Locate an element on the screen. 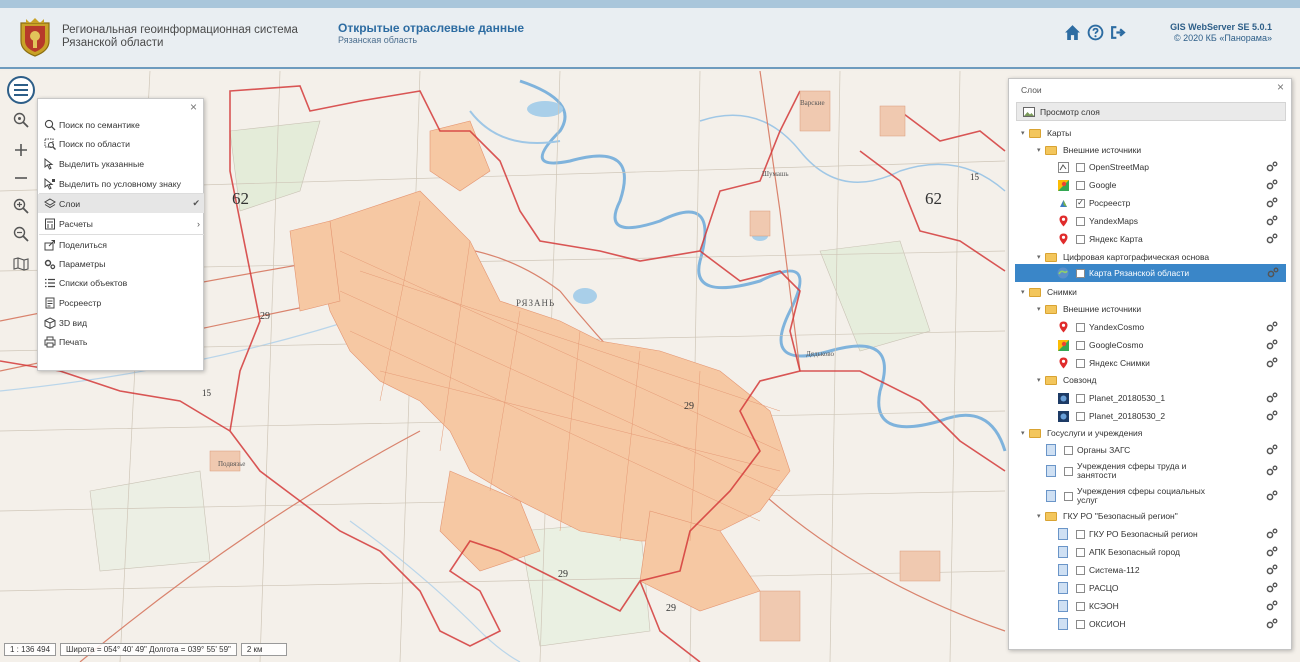 The width and height of the screenshot is (1300, 662). layer-group-row: ▾ Цифровая картографическая основа is located at coordinates (1161, 257).